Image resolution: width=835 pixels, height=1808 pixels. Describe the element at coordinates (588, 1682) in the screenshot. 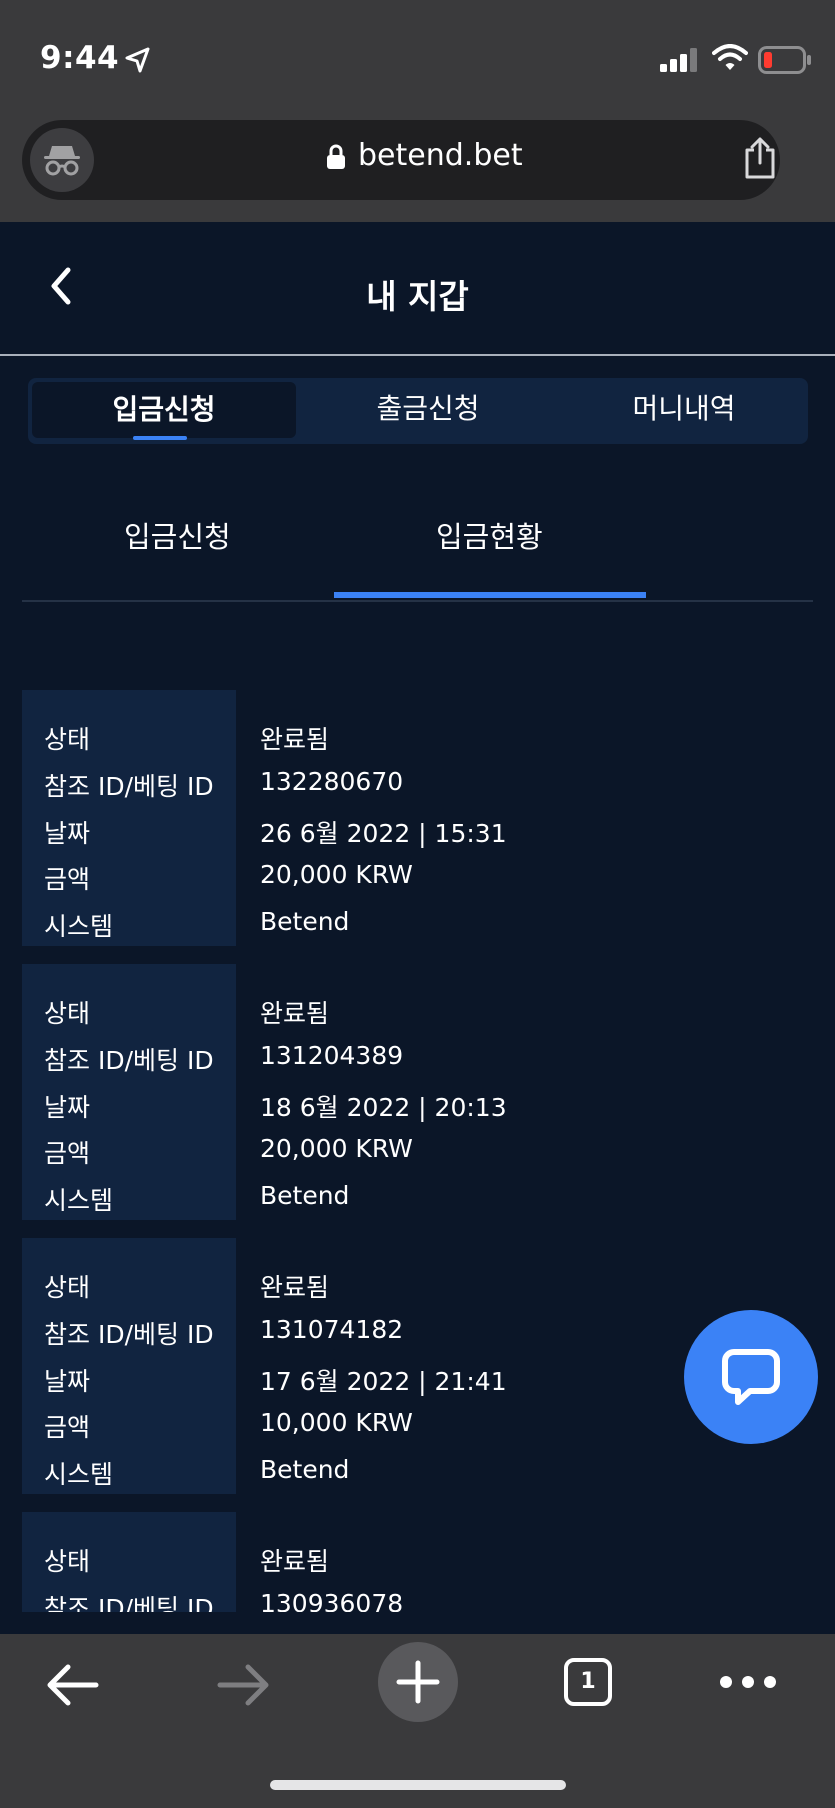

I see `tabs-button: 1` at that location.